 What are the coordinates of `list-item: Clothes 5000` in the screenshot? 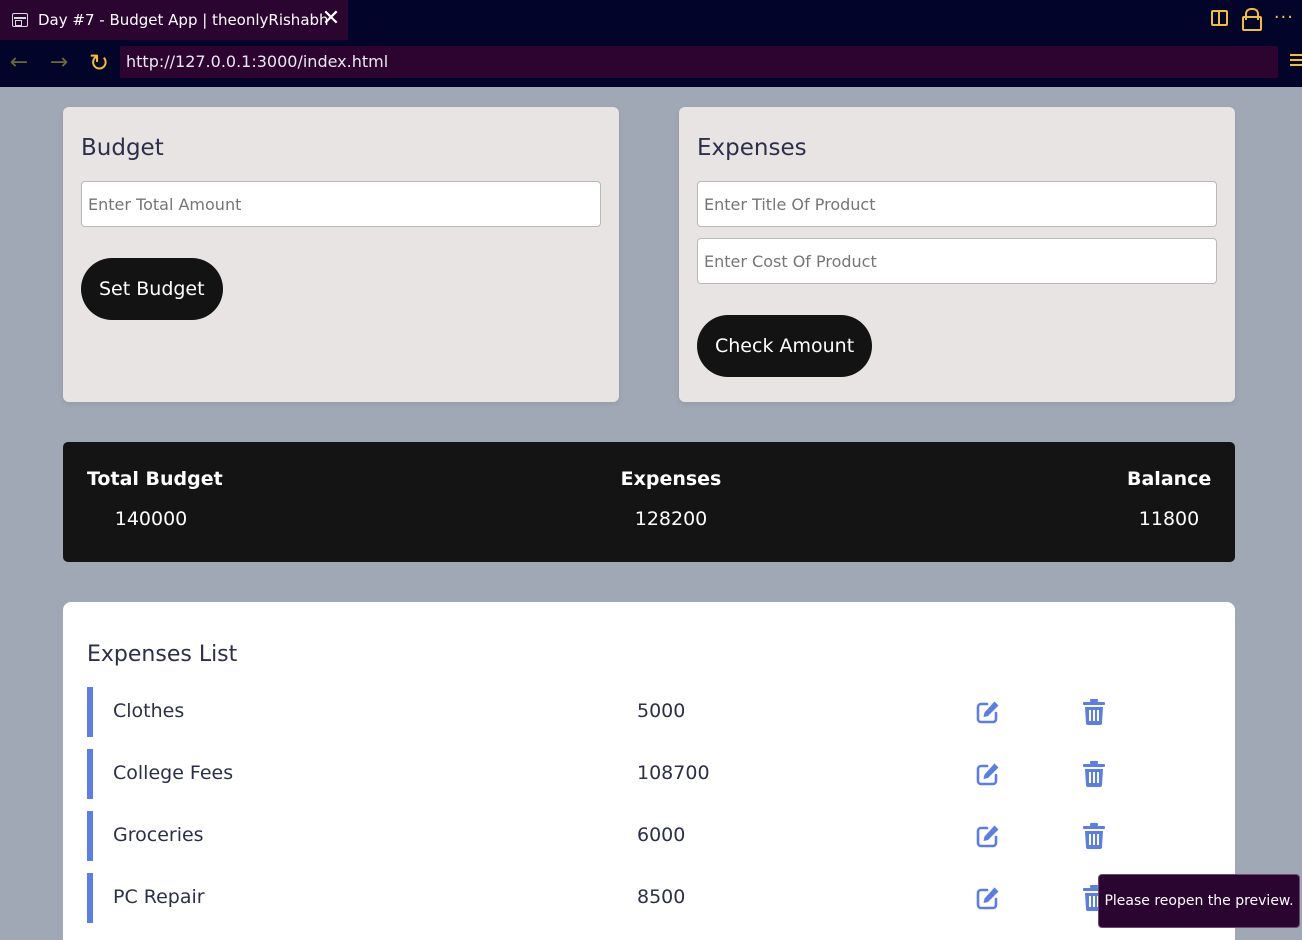 It's located at (649, 712).